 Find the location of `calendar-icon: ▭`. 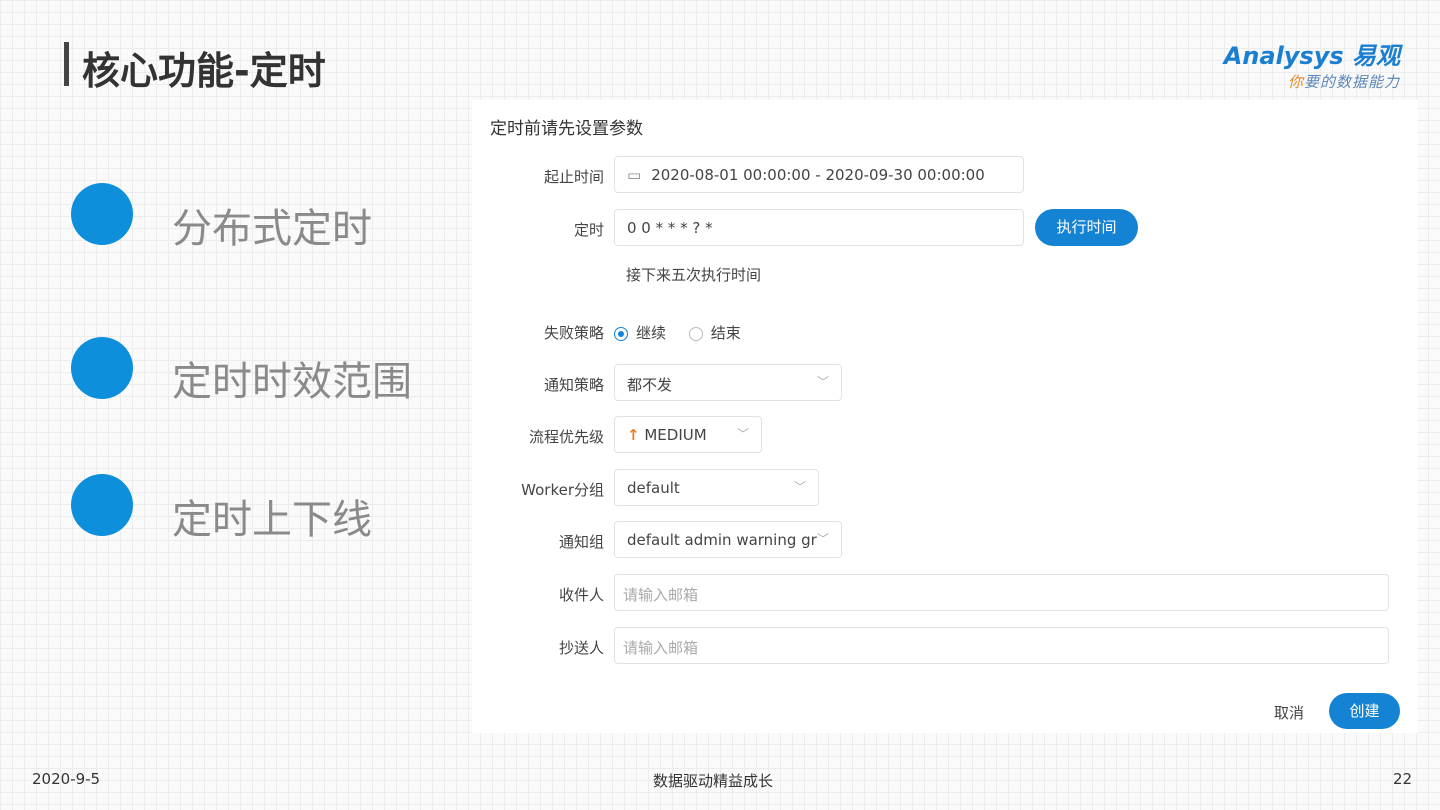

calendar-icon: ▭ is located at coordinates (634, 175).